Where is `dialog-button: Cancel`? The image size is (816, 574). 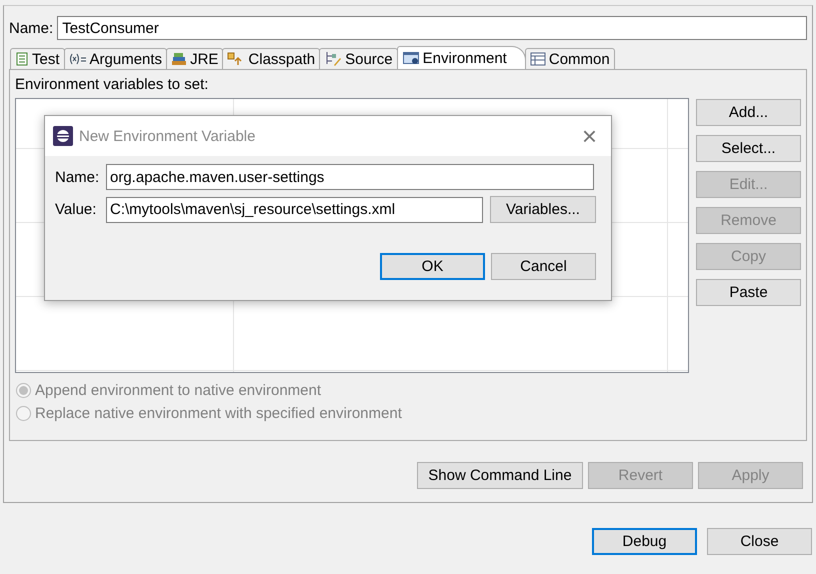
dialog-button: Cancel is located at coordinates (543, 266).